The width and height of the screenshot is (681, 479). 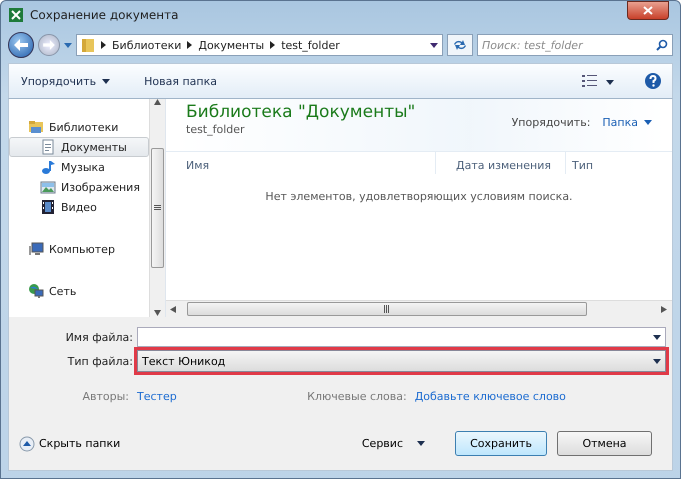 I want to click on filename-field, so click(x=401, y=337).